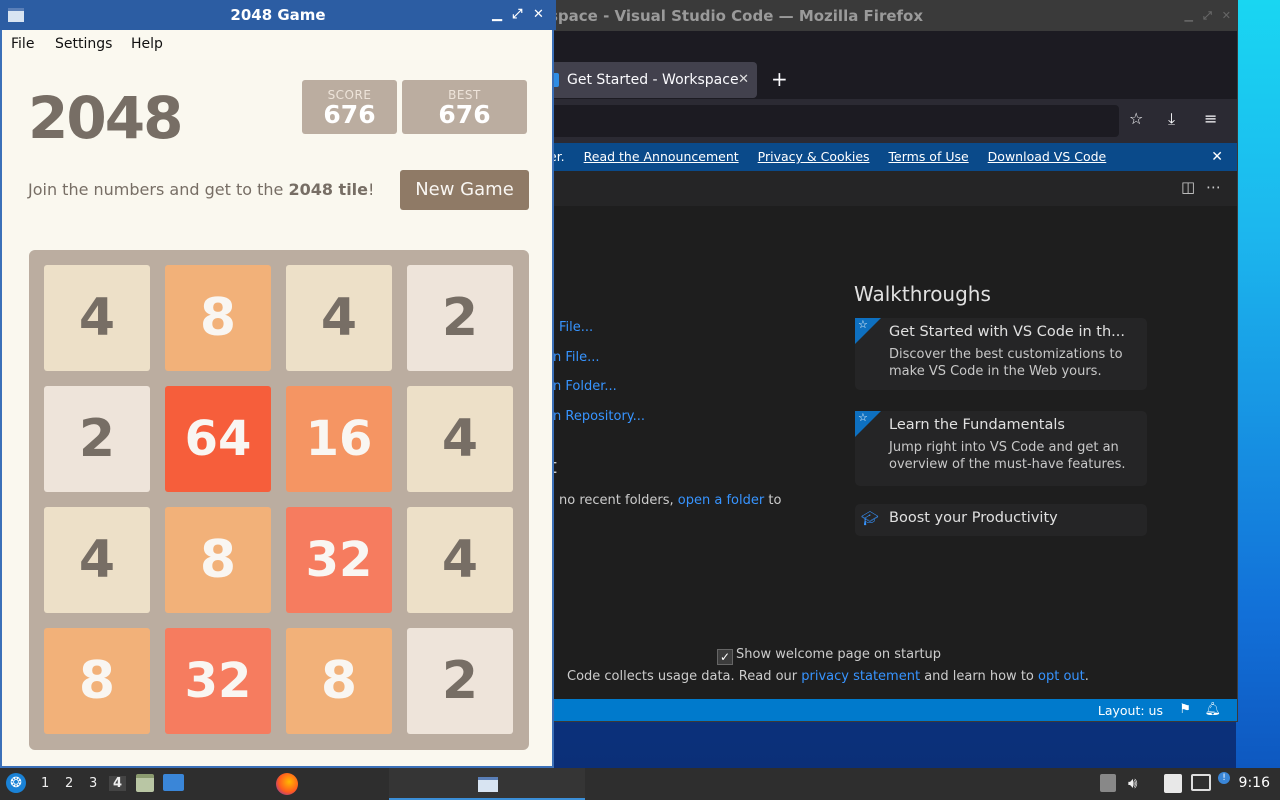 The width and height of the screenshot is (1280, 800). Describe the element at coordinates (339, 681) in the screenshot. I see `tile-3-2: 8` at that location.